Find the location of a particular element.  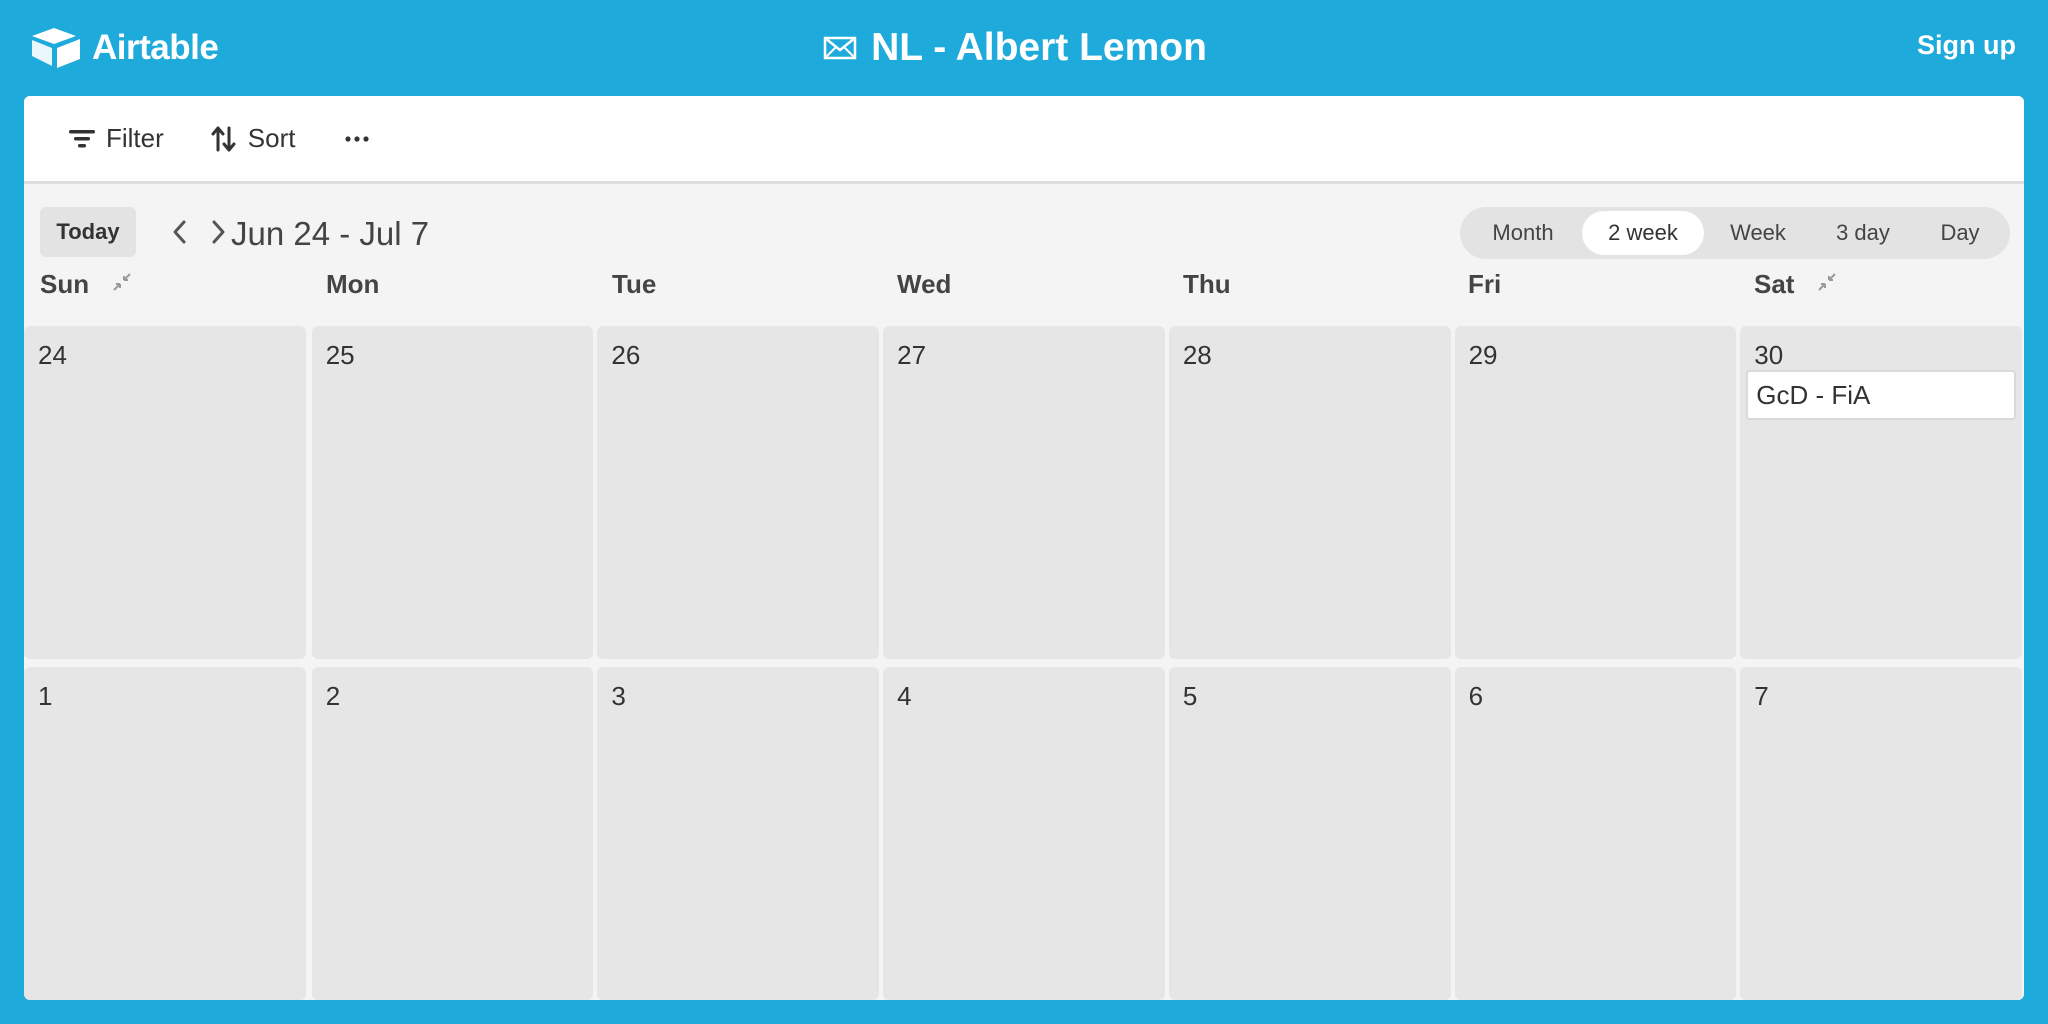

day-number: 6 is located at coordinates (1476, 696).